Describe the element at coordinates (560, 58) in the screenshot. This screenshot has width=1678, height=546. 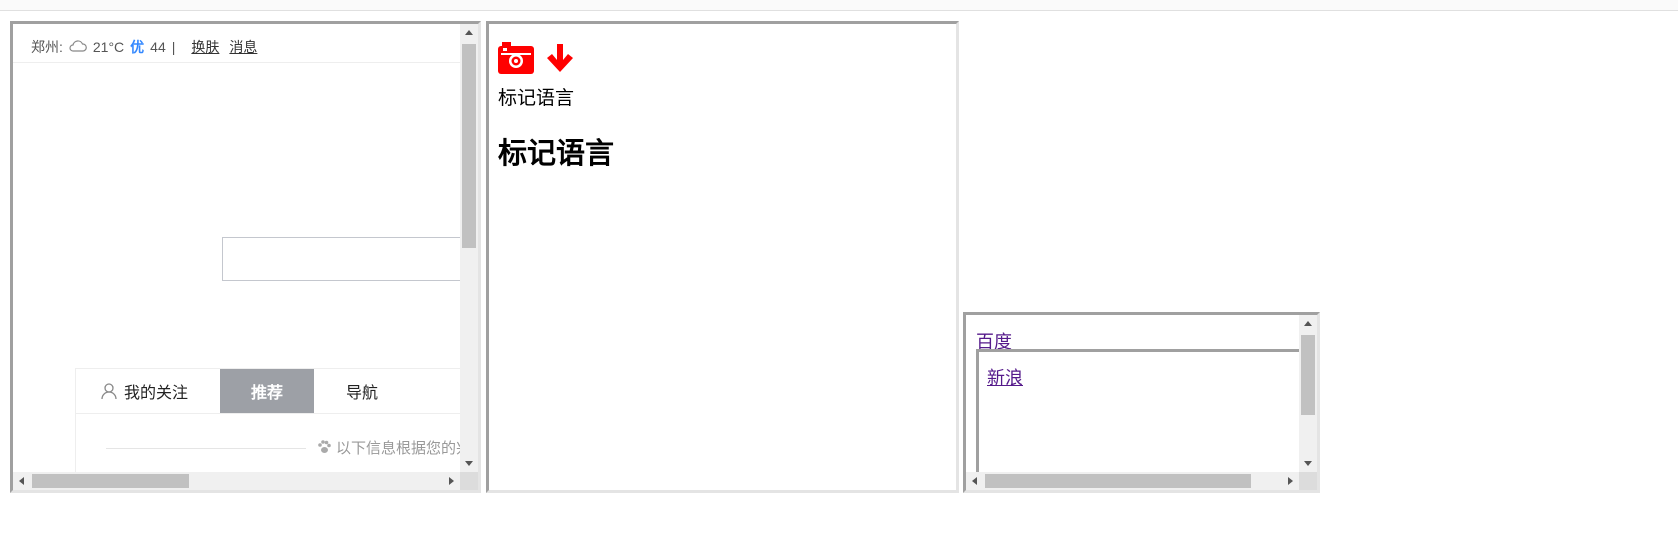
I see `arrow-down-icon` at that location.